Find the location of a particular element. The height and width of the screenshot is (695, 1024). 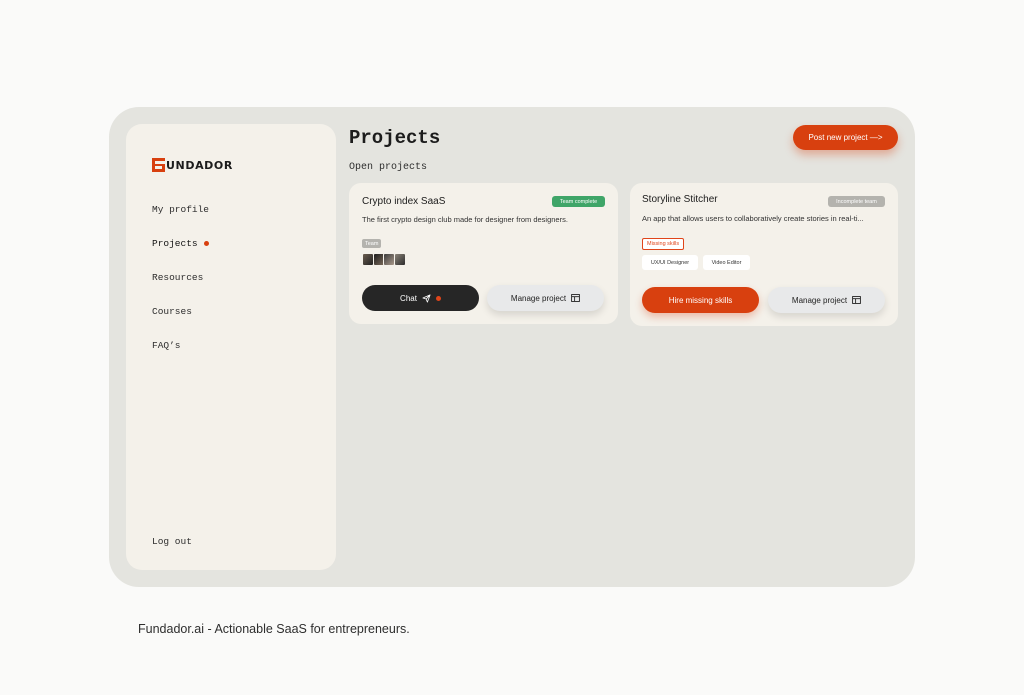

page-title: Projects is located at coordinates (395, 138).